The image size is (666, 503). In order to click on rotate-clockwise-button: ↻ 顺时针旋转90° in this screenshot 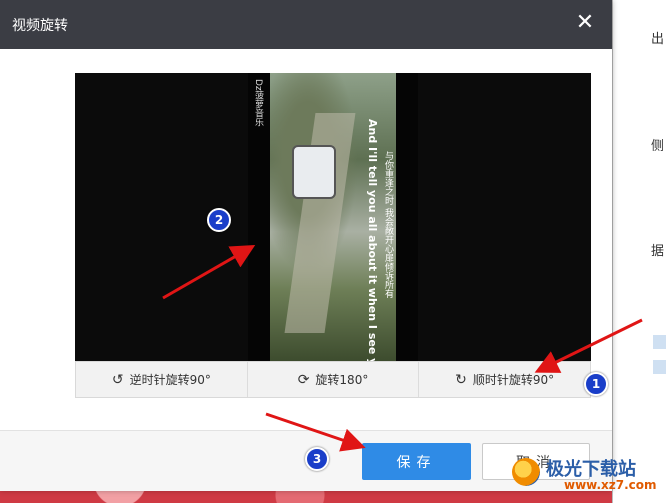, I will do `click(504, 379)`.